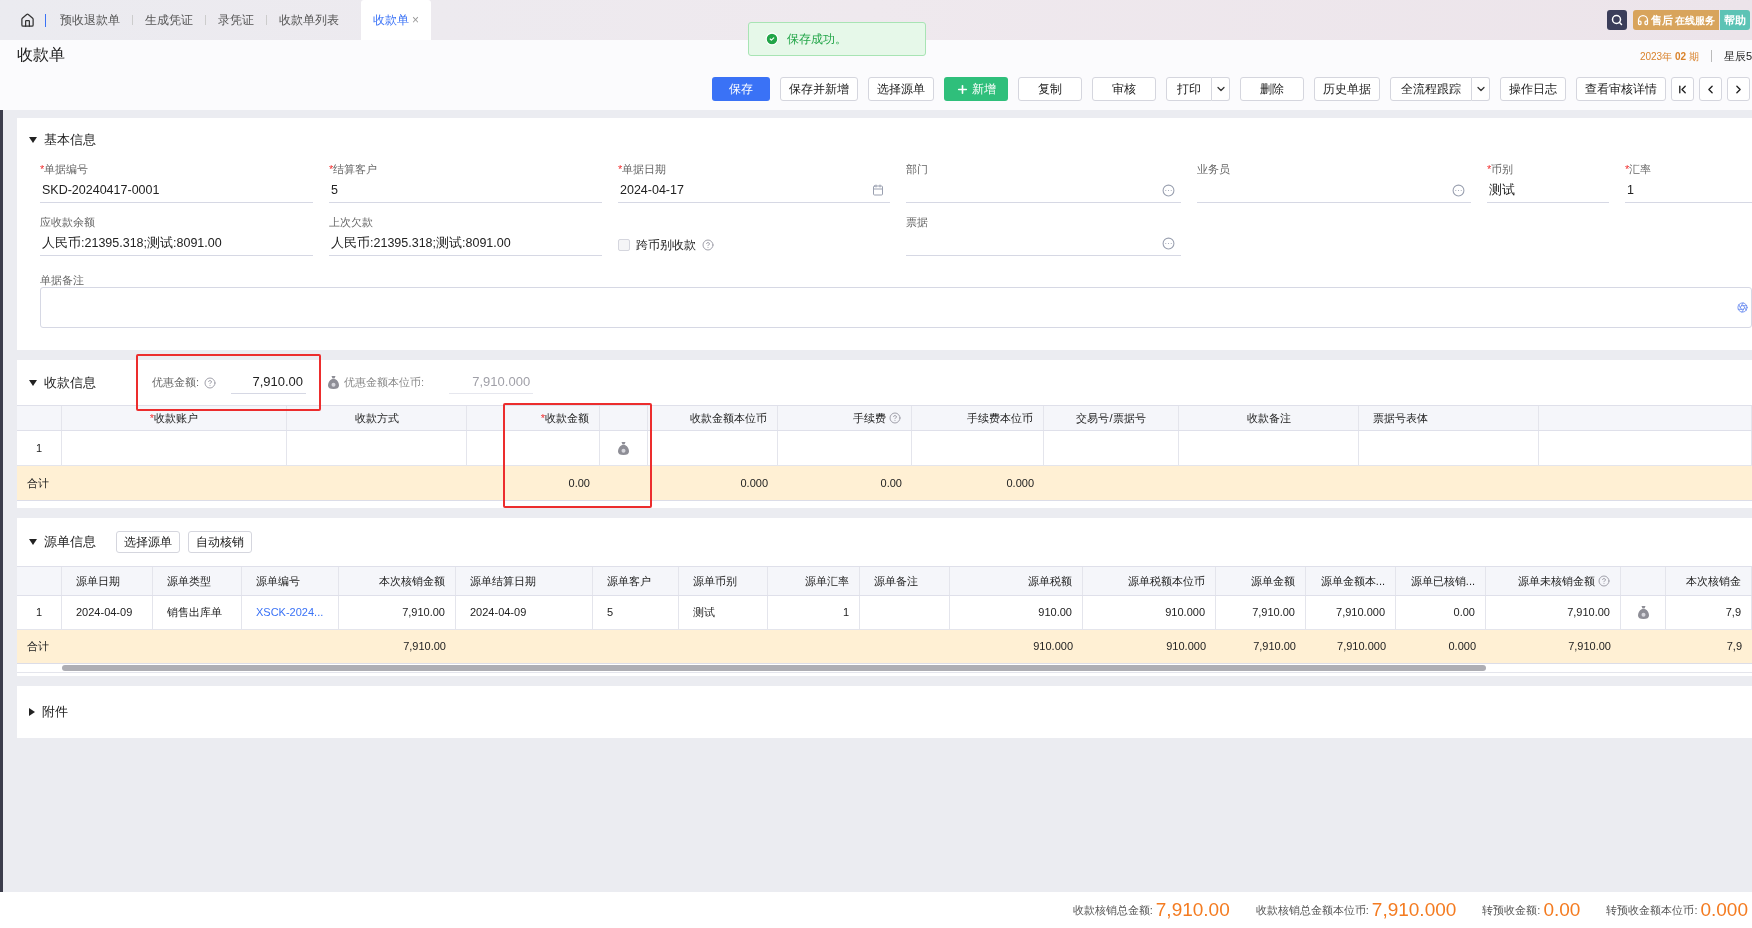 This screenshot has height=928, width=1752. What do you see at coordinates (351, 221) in the screenshot?
I see `field-label: 上次欠款` at bounding box center [351, 221].